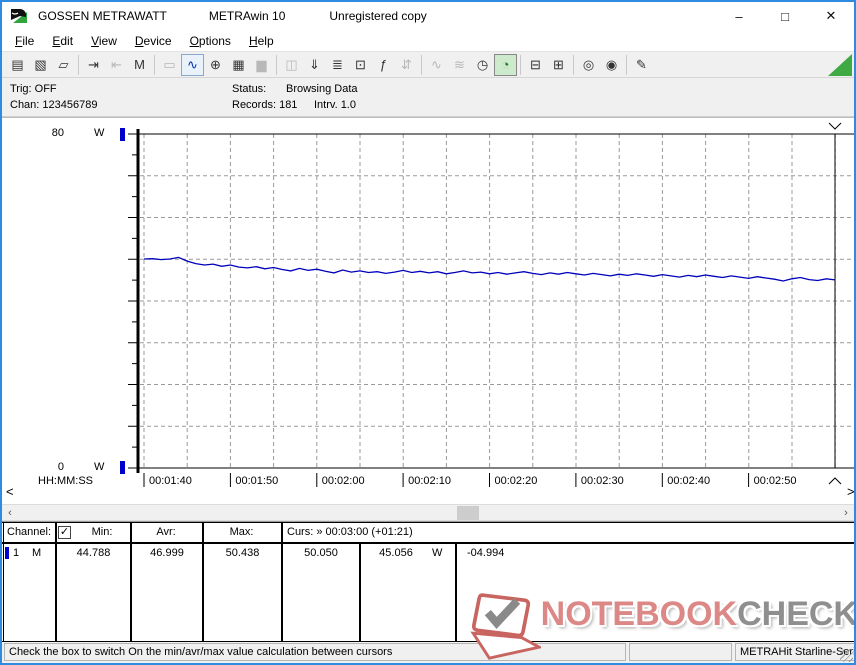 The width and height of the screenshot is (856, 665). I want to click on pan-left-arrow: <, so click(10, 491).